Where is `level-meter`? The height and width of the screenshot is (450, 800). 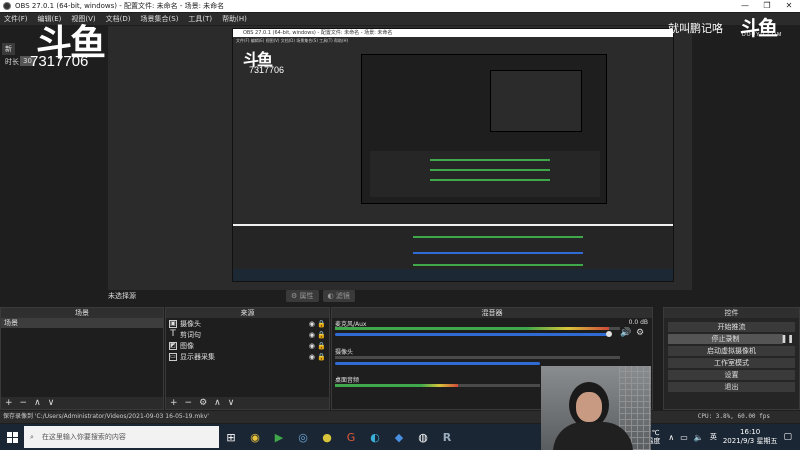
level-meter is located at coordinates (477, 328).